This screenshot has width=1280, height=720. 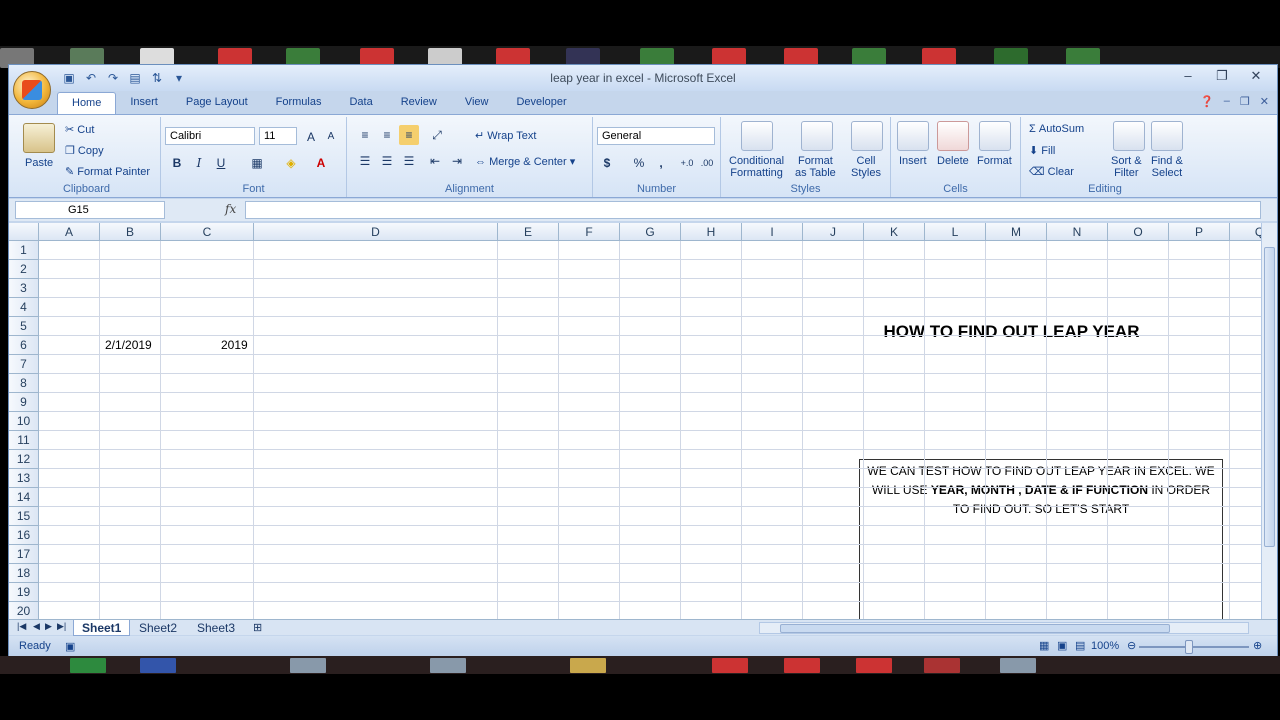 I want to click on column-header-m: M, so click(x=1016, y=232).